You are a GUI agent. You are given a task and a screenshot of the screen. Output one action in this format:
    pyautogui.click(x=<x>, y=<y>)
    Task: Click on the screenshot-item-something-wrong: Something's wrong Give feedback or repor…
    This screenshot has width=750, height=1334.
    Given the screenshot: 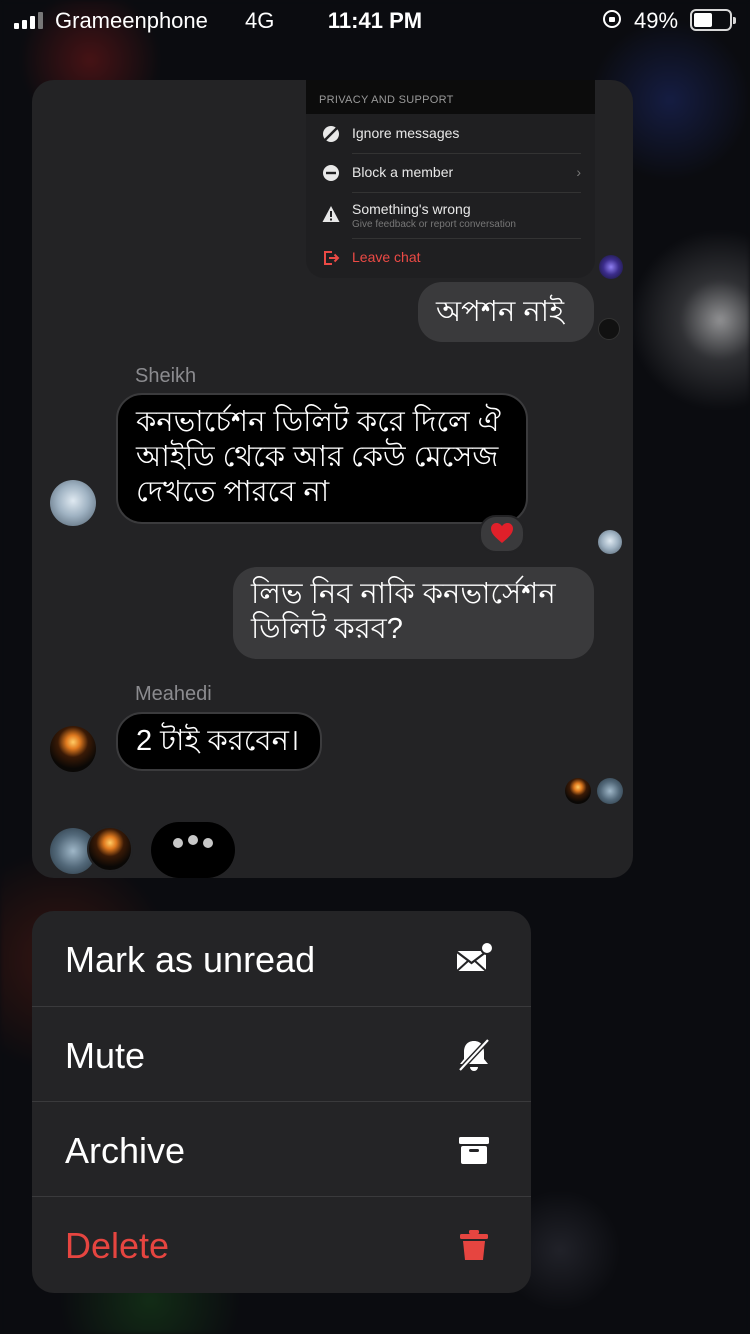 What is the action you would take?
    pyautogui.click(x=450, y=215)
    